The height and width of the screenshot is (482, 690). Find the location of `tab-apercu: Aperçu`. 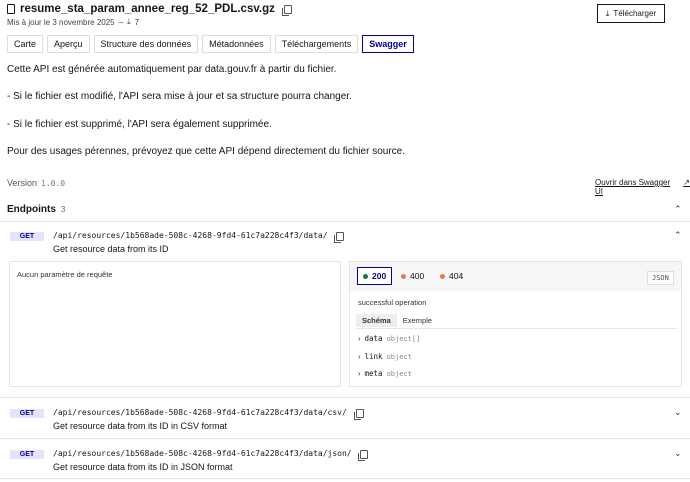

tab-apercu: Aperçu is located at coordinates (68, 44).